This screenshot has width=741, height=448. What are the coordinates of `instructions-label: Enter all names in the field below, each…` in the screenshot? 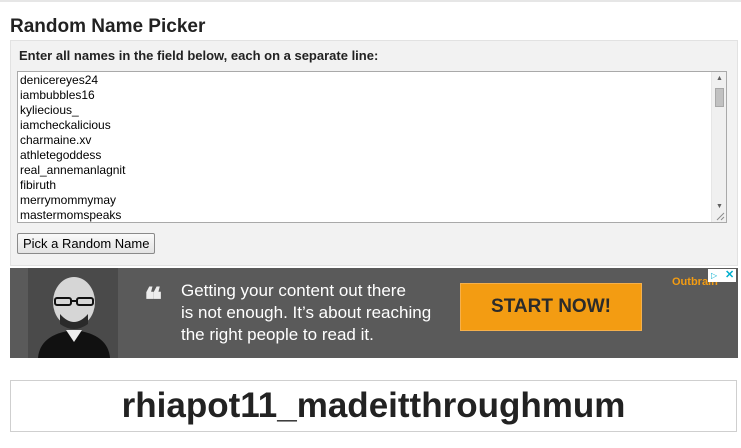 It's located at (199, 55).